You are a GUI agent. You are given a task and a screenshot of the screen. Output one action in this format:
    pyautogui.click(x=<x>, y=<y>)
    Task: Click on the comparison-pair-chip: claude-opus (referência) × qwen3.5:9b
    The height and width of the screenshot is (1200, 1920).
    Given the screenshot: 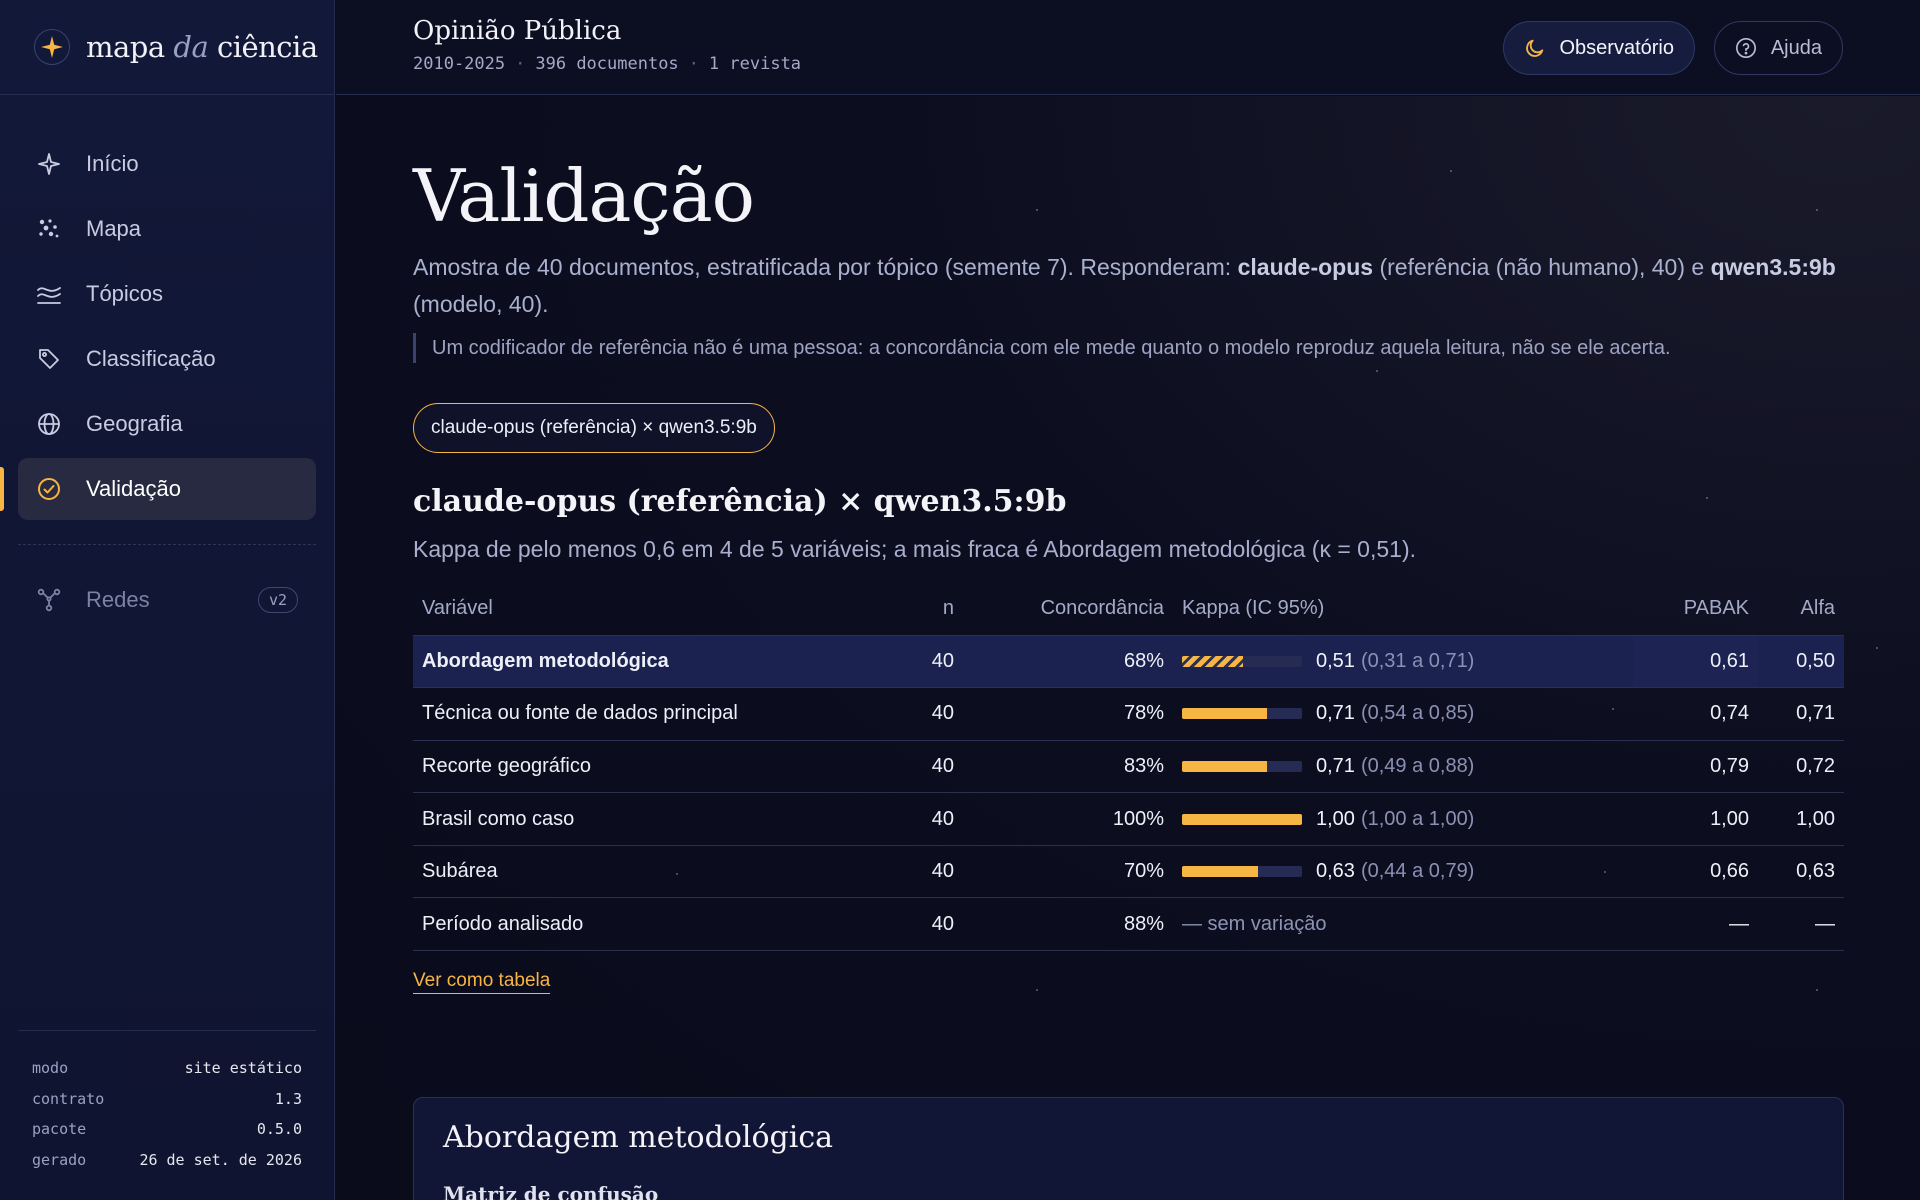 What is the action you would take?
    pyautogui.click(x=594, y=428)
    